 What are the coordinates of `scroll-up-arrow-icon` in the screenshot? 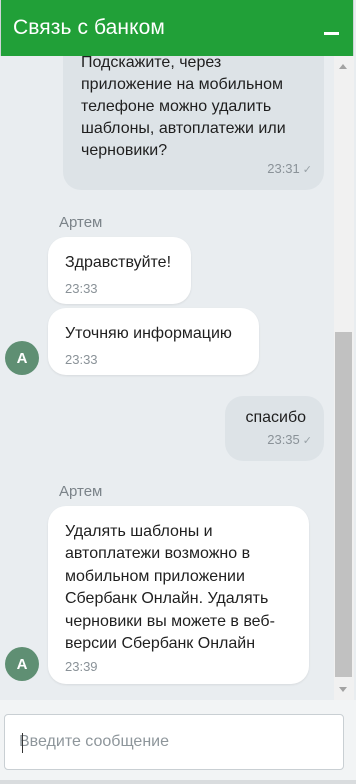 It's located at (343, 66).